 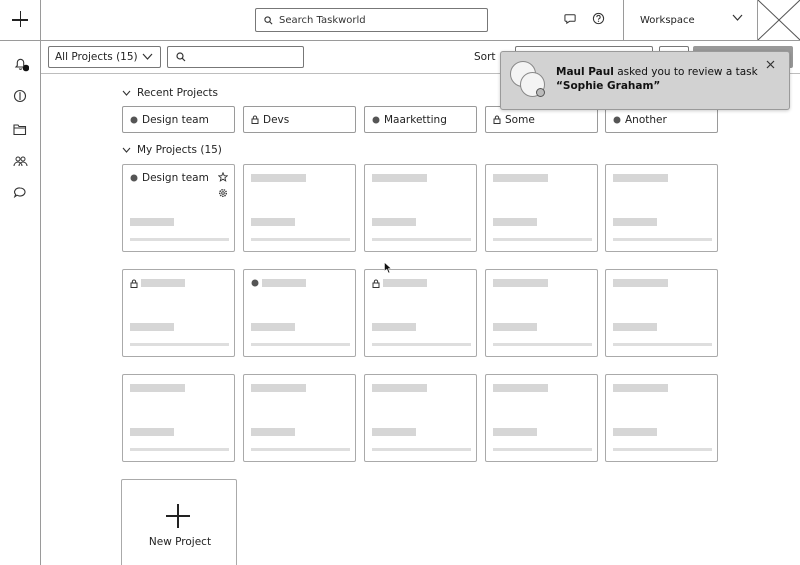 I want to click on my-projects-title: My Projects (15), so click(x=179, y=150).